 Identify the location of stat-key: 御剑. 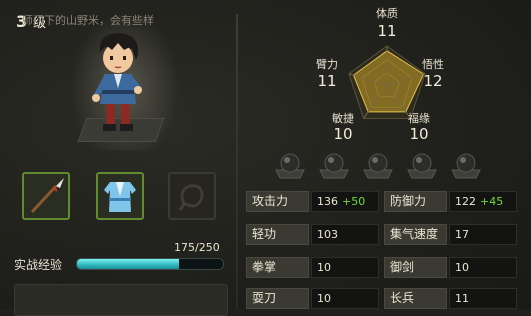
(415, 267).